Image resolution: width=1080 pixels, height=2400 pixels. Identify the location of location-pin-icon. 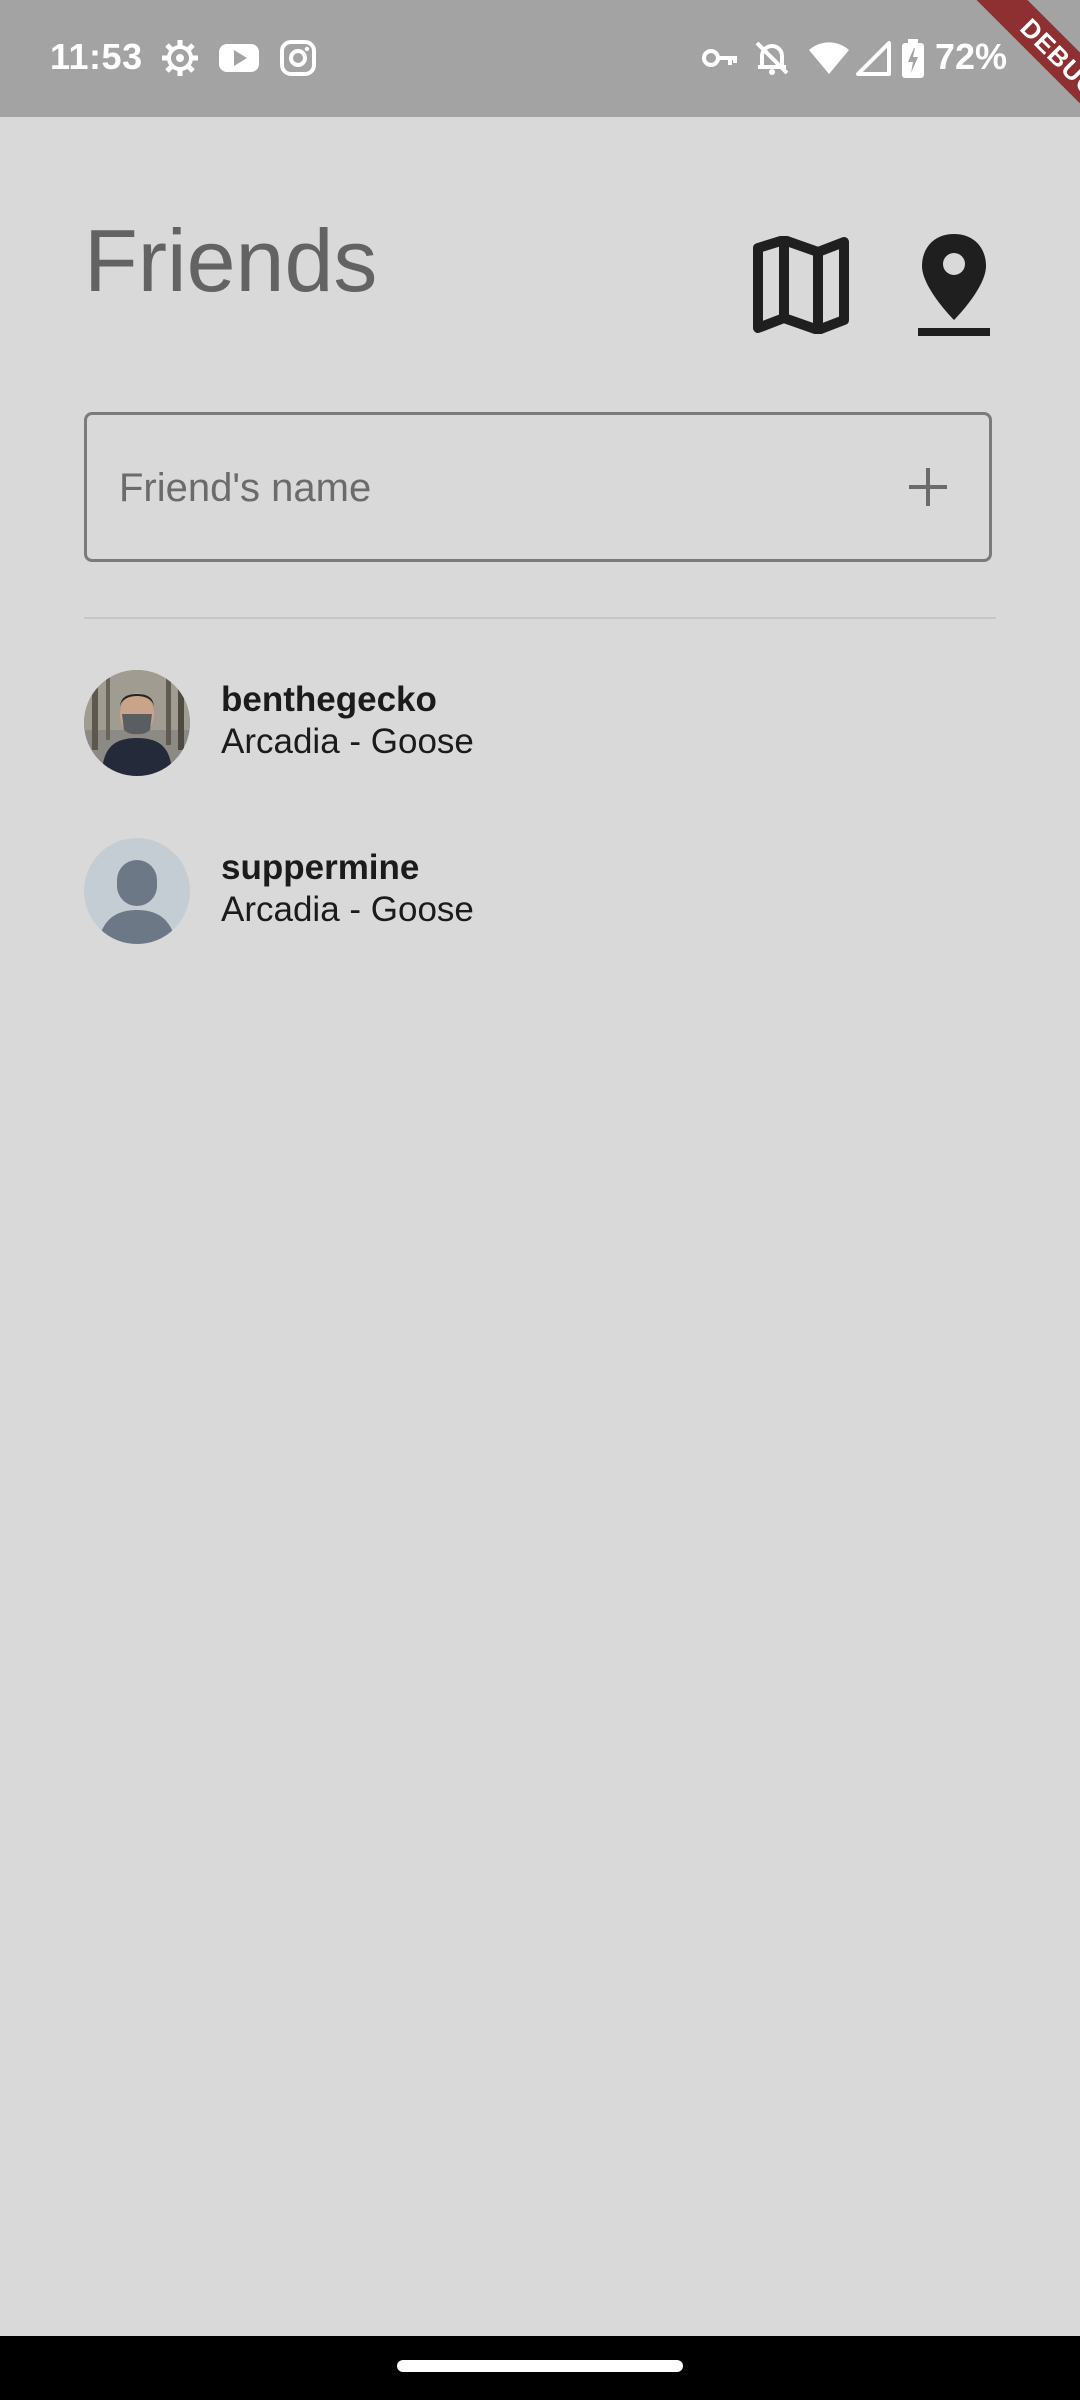
(954, 285).